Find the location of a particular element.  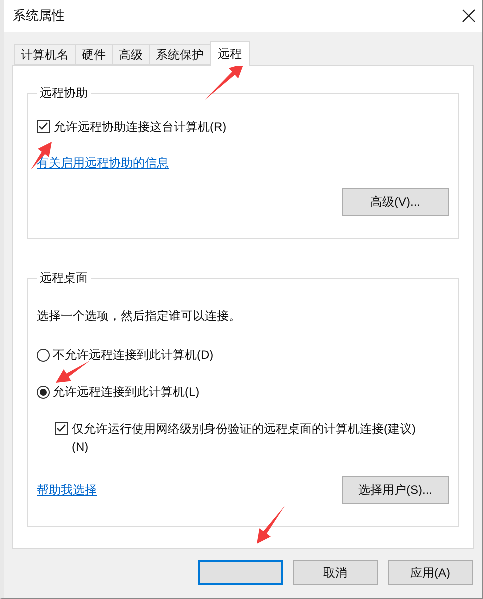

dialog-button: 取消 is located at coordinates (335, 572).